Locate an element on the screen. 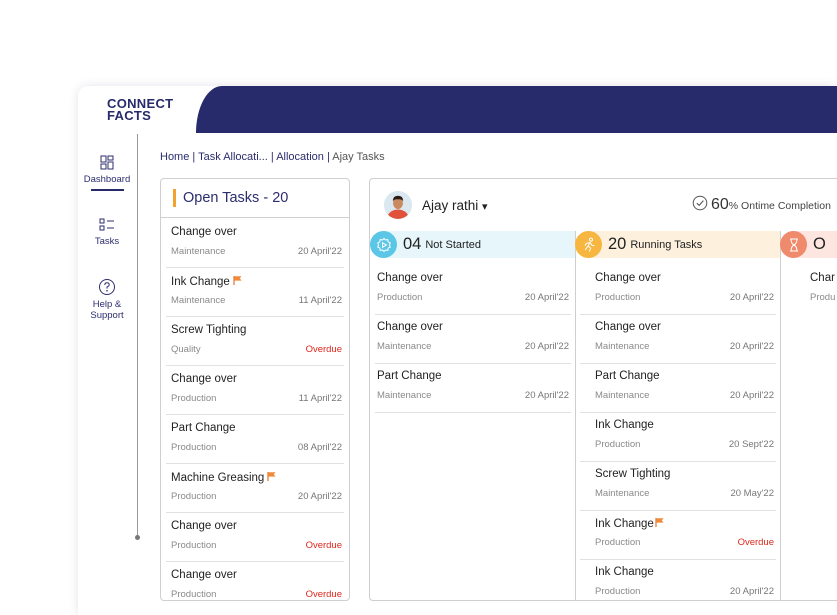 The image size is (837, 615). task-title: Machine Greasing is located at coordinates (218, 478).